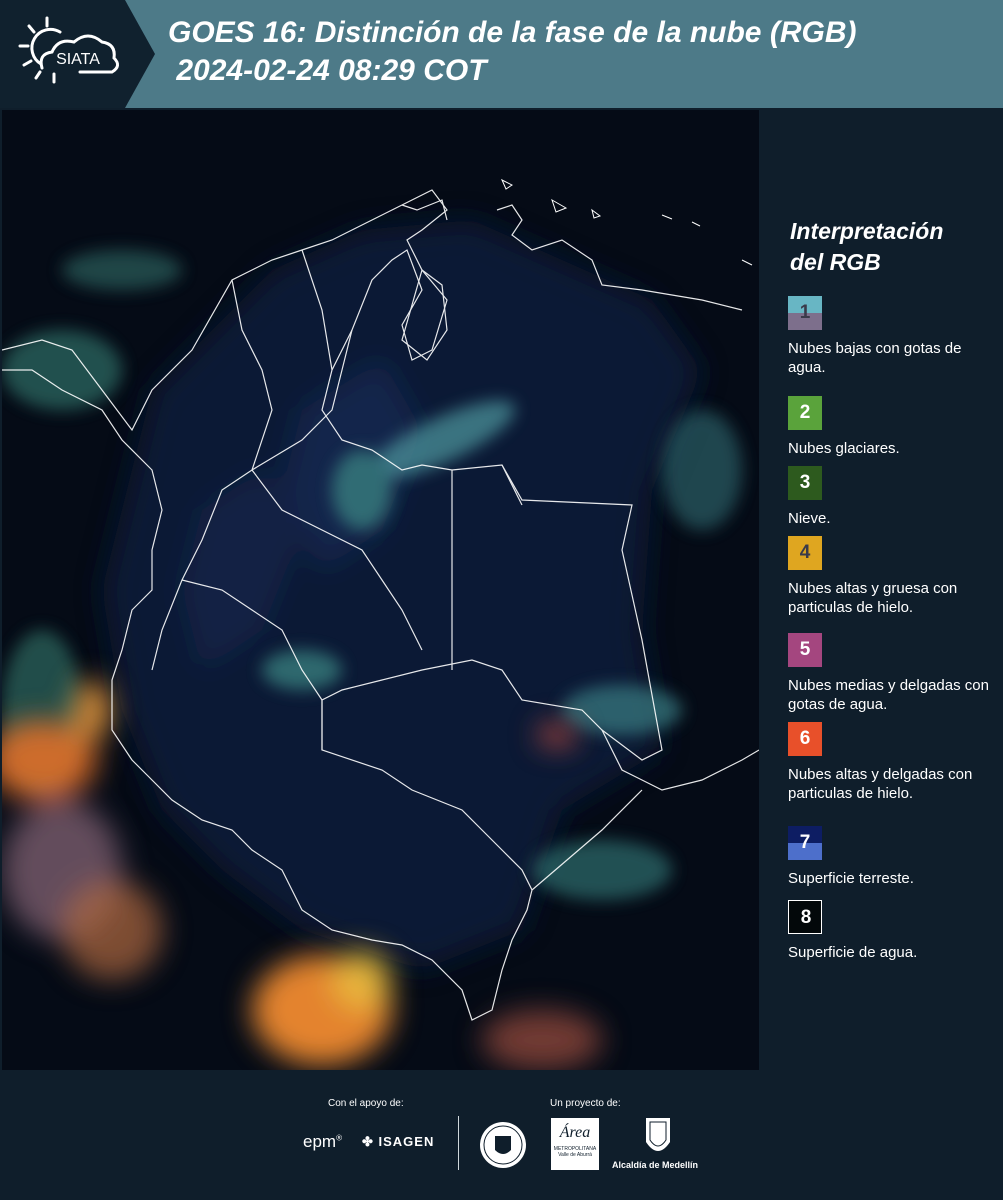 This screenshot has width=1003, height=1200. I want to click on legend-swatch: 1, so click(805, 313).